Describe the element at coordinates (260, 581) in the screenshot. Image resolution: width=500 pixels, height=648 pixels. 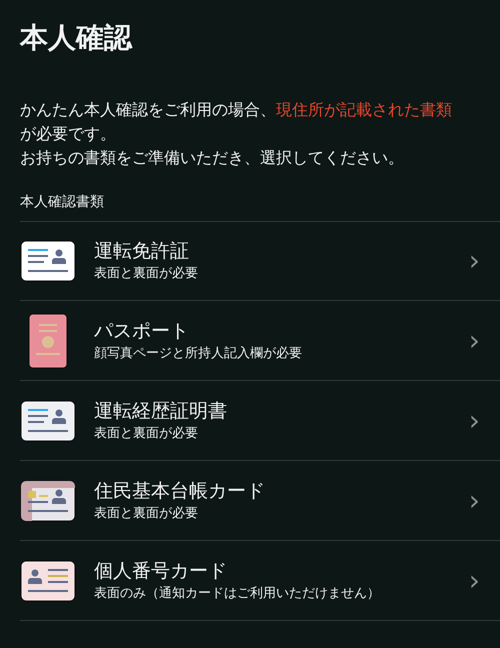
I see `document-list-item: 個人番号カード 表面のみ（通知カードはご利用いただけません） ›` at that location.